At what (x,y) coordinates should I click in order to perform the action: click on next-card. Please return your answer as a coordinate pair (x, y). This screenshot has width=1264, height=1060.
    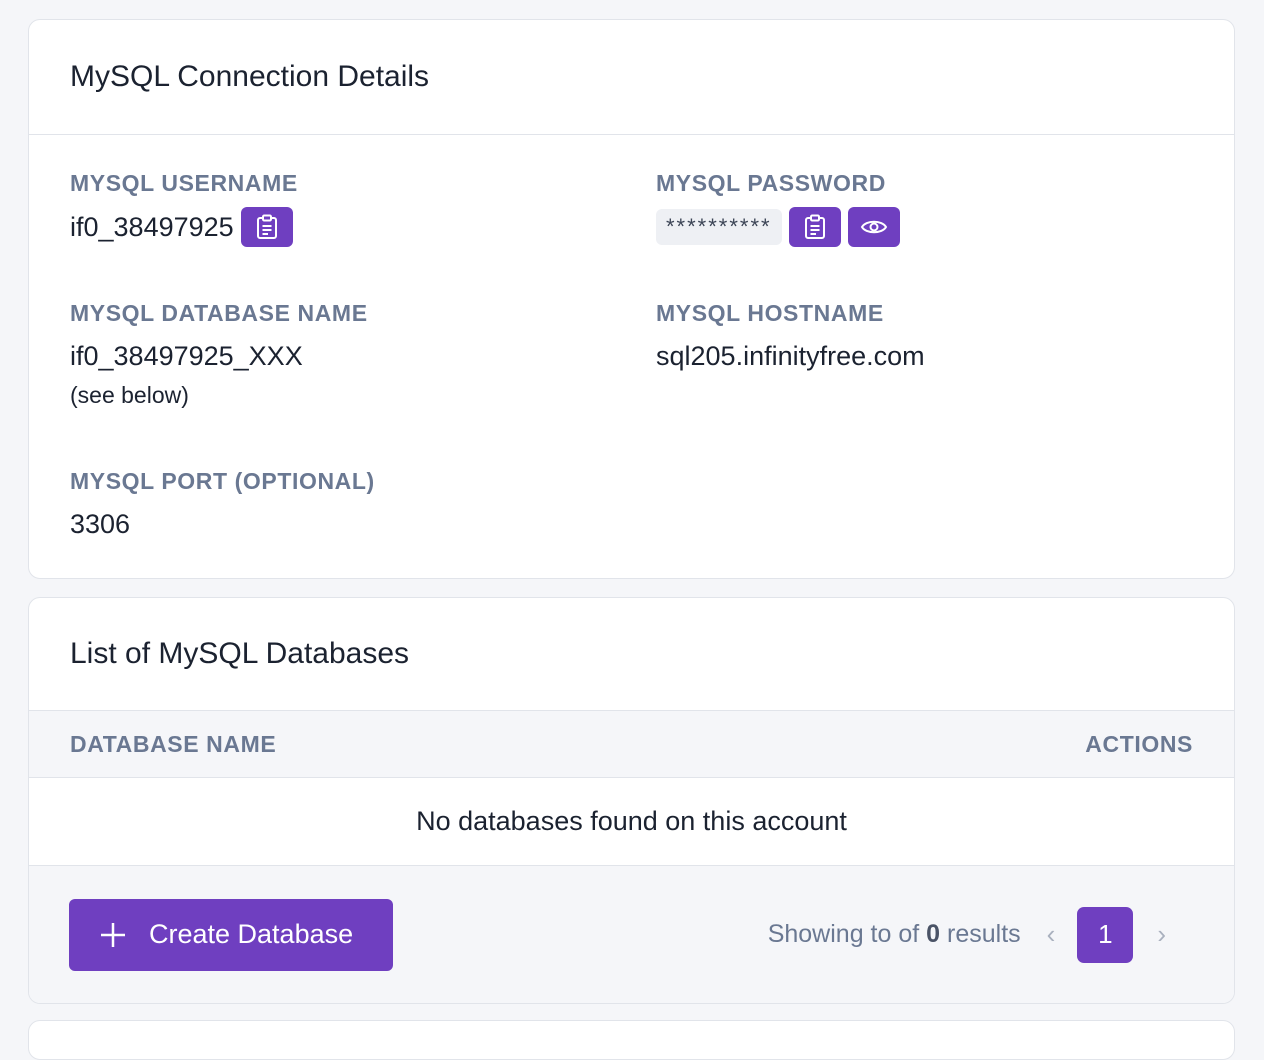
    Looking at the image, I should click on (631, 1040).